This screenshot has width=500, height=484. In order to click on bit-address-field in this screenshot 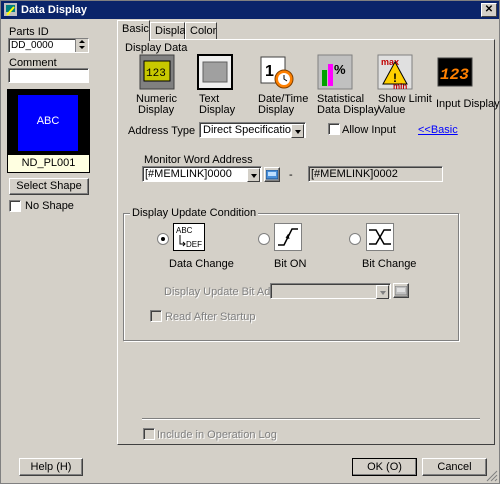, I will do `click(330, 291)`.